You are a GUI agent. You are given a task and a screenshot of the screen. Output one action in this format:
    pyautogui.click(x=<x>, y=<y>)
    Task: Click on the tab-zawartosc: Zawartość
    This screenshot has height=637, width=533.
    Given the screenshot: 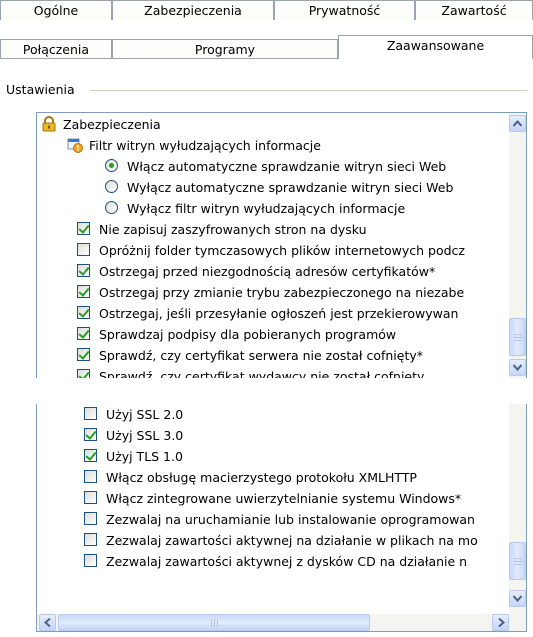 What is the action you would take?
    pyautogui.click(x=474, y=10)
    